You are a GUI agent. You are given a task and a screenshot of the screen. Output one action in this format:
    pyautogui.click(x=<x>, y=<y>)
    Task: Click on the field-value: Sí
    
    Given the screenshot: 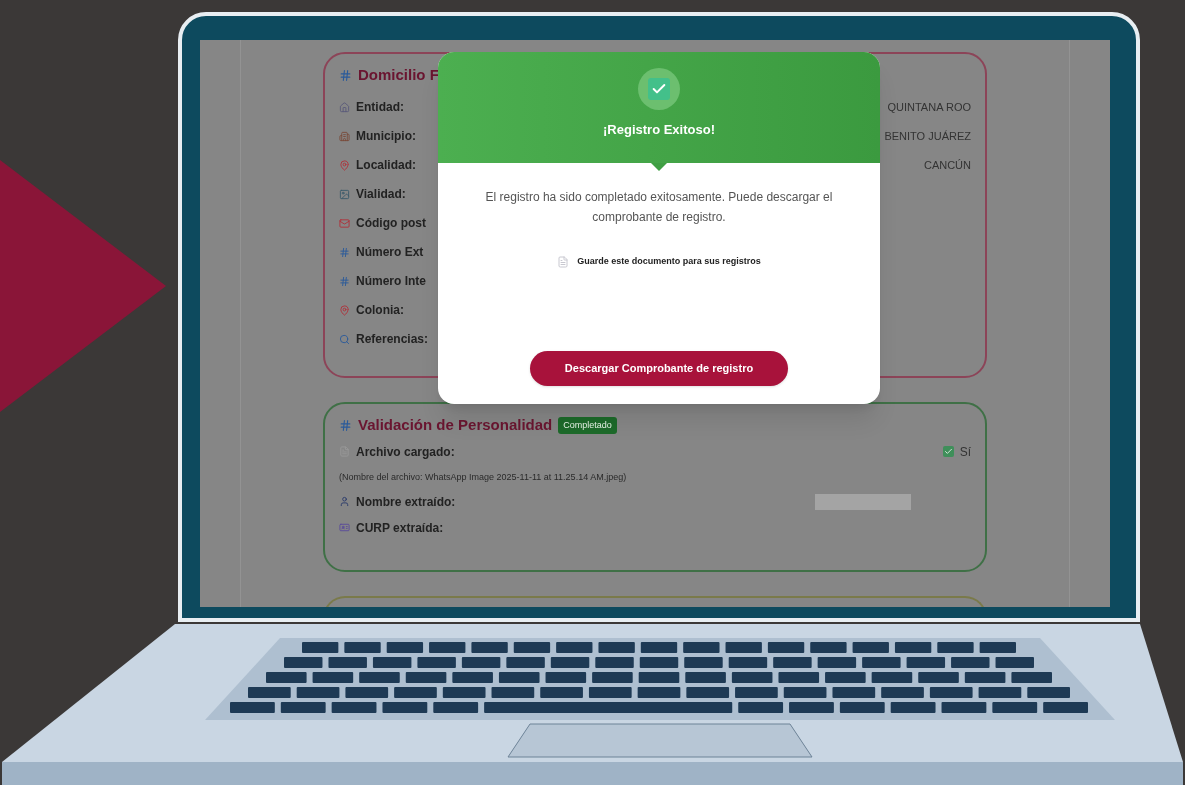 What is the action you would take?
    pyautogui.click(x=965, y=452)
    